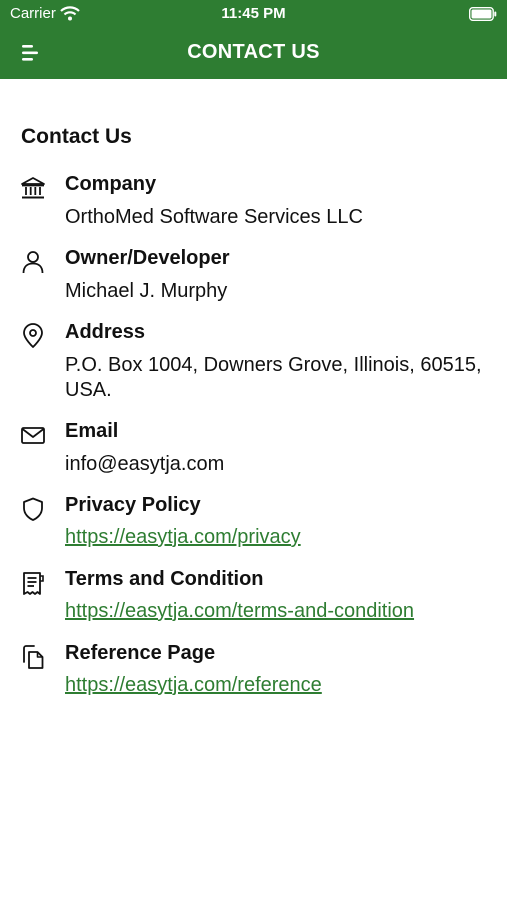 This screenshot has height=900, width=507. Describe the element at coordinates (140, 653) in the screenshot. I see `reference-label: Reference Page` at that location.